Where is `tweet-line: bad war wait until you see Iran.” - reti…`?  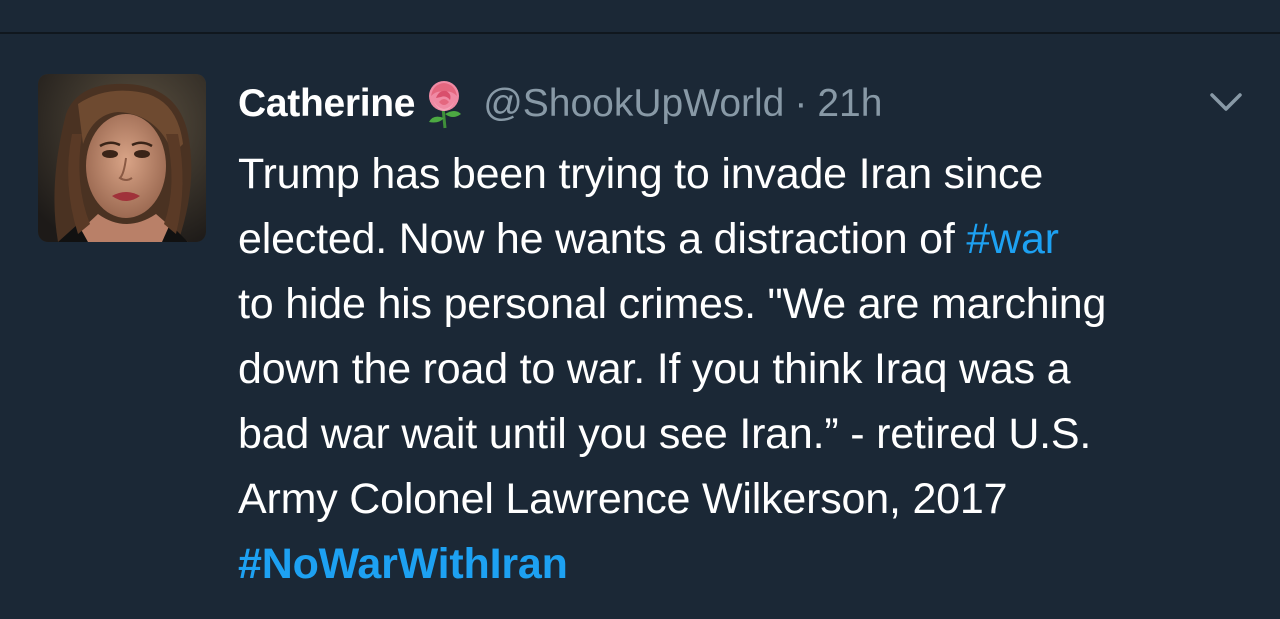 tweet-line: bad war wait until you see Iran.” - reti… is located at coordinates (665, 434).